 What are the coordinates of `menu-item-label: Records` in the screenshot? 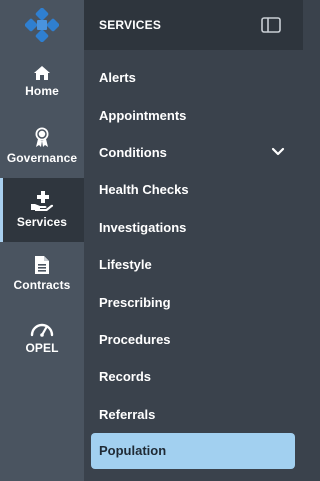 It's located at (125, 377).